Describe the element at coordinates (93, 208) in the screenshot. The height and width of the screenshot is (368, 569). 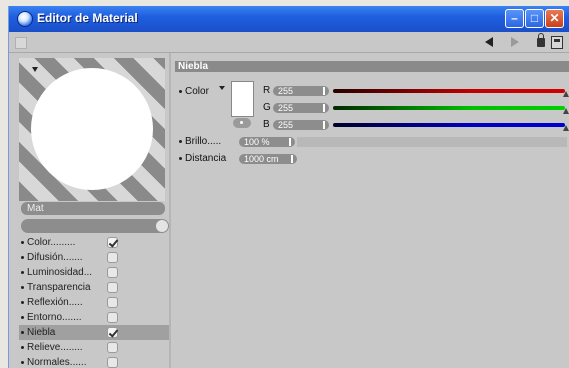
I see `material-name-field: Mat` at that location.